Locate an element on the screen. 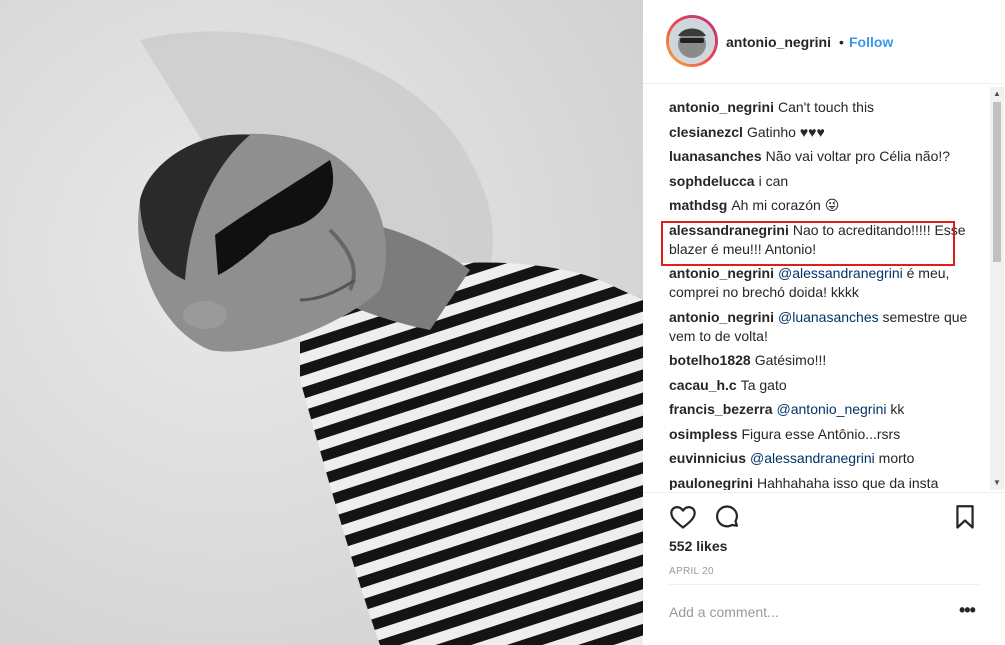 The height and width of the screenshot is (645, 1005). comment-text: Gatinho ♥♥♥ is located at coordinates (785, 131).